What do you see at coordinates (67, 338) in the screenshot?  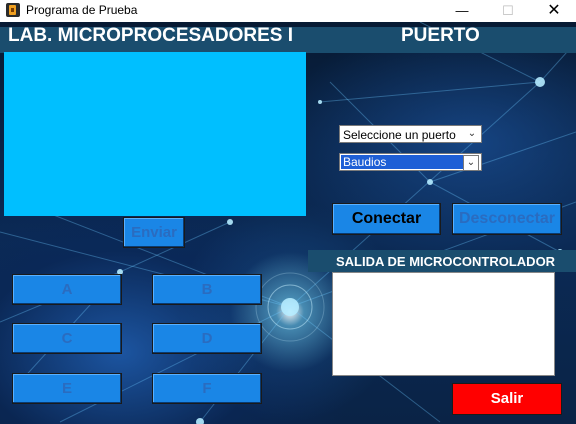 I see `c-button: C` at bounding box center [67, 338].